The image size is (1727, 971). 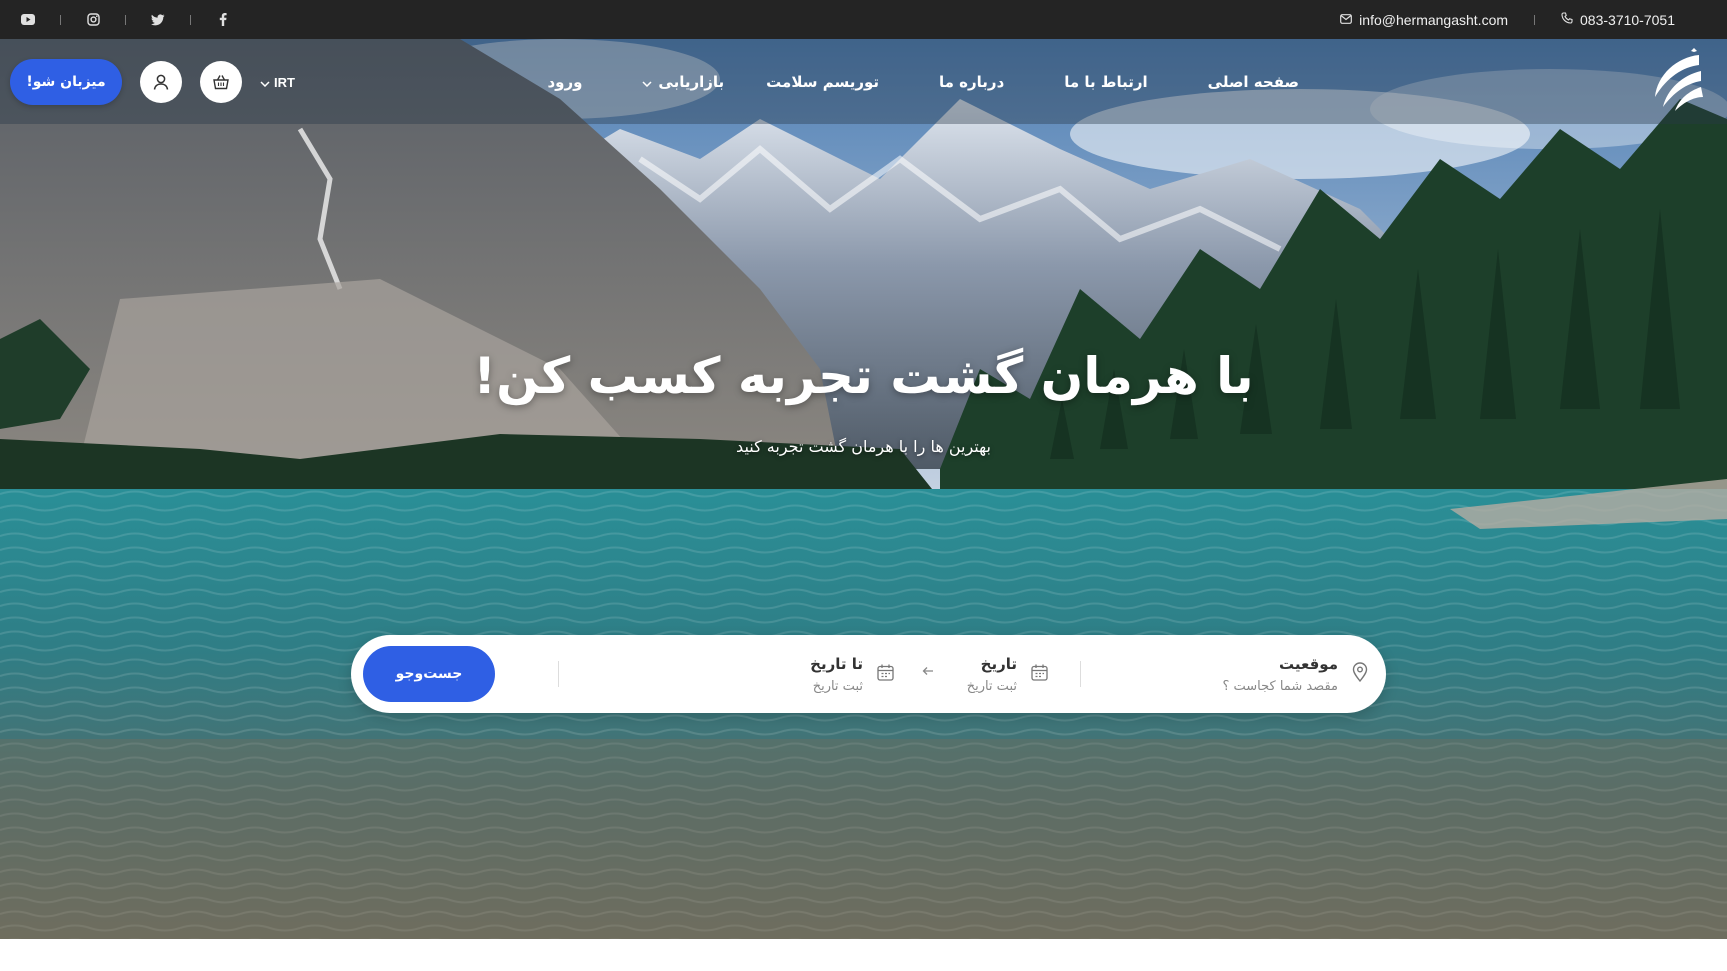 I want to click on date-from-placeholder: ثبت تاریخ, so click(x=991, y=686).